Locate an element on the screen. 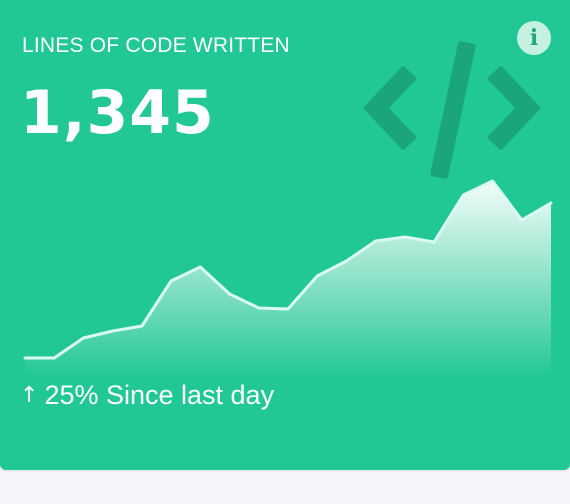 The height and width of the screenshot is (504, 570). card-title: LINES OF CODE WRITTEN is located at coordinates (156, 45).